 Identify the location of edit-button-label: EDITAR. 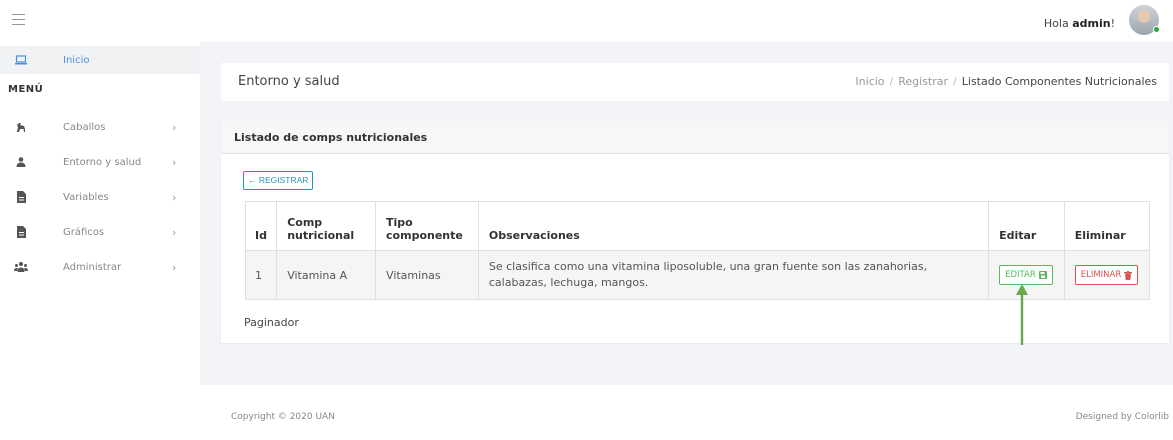
(1020, 275).